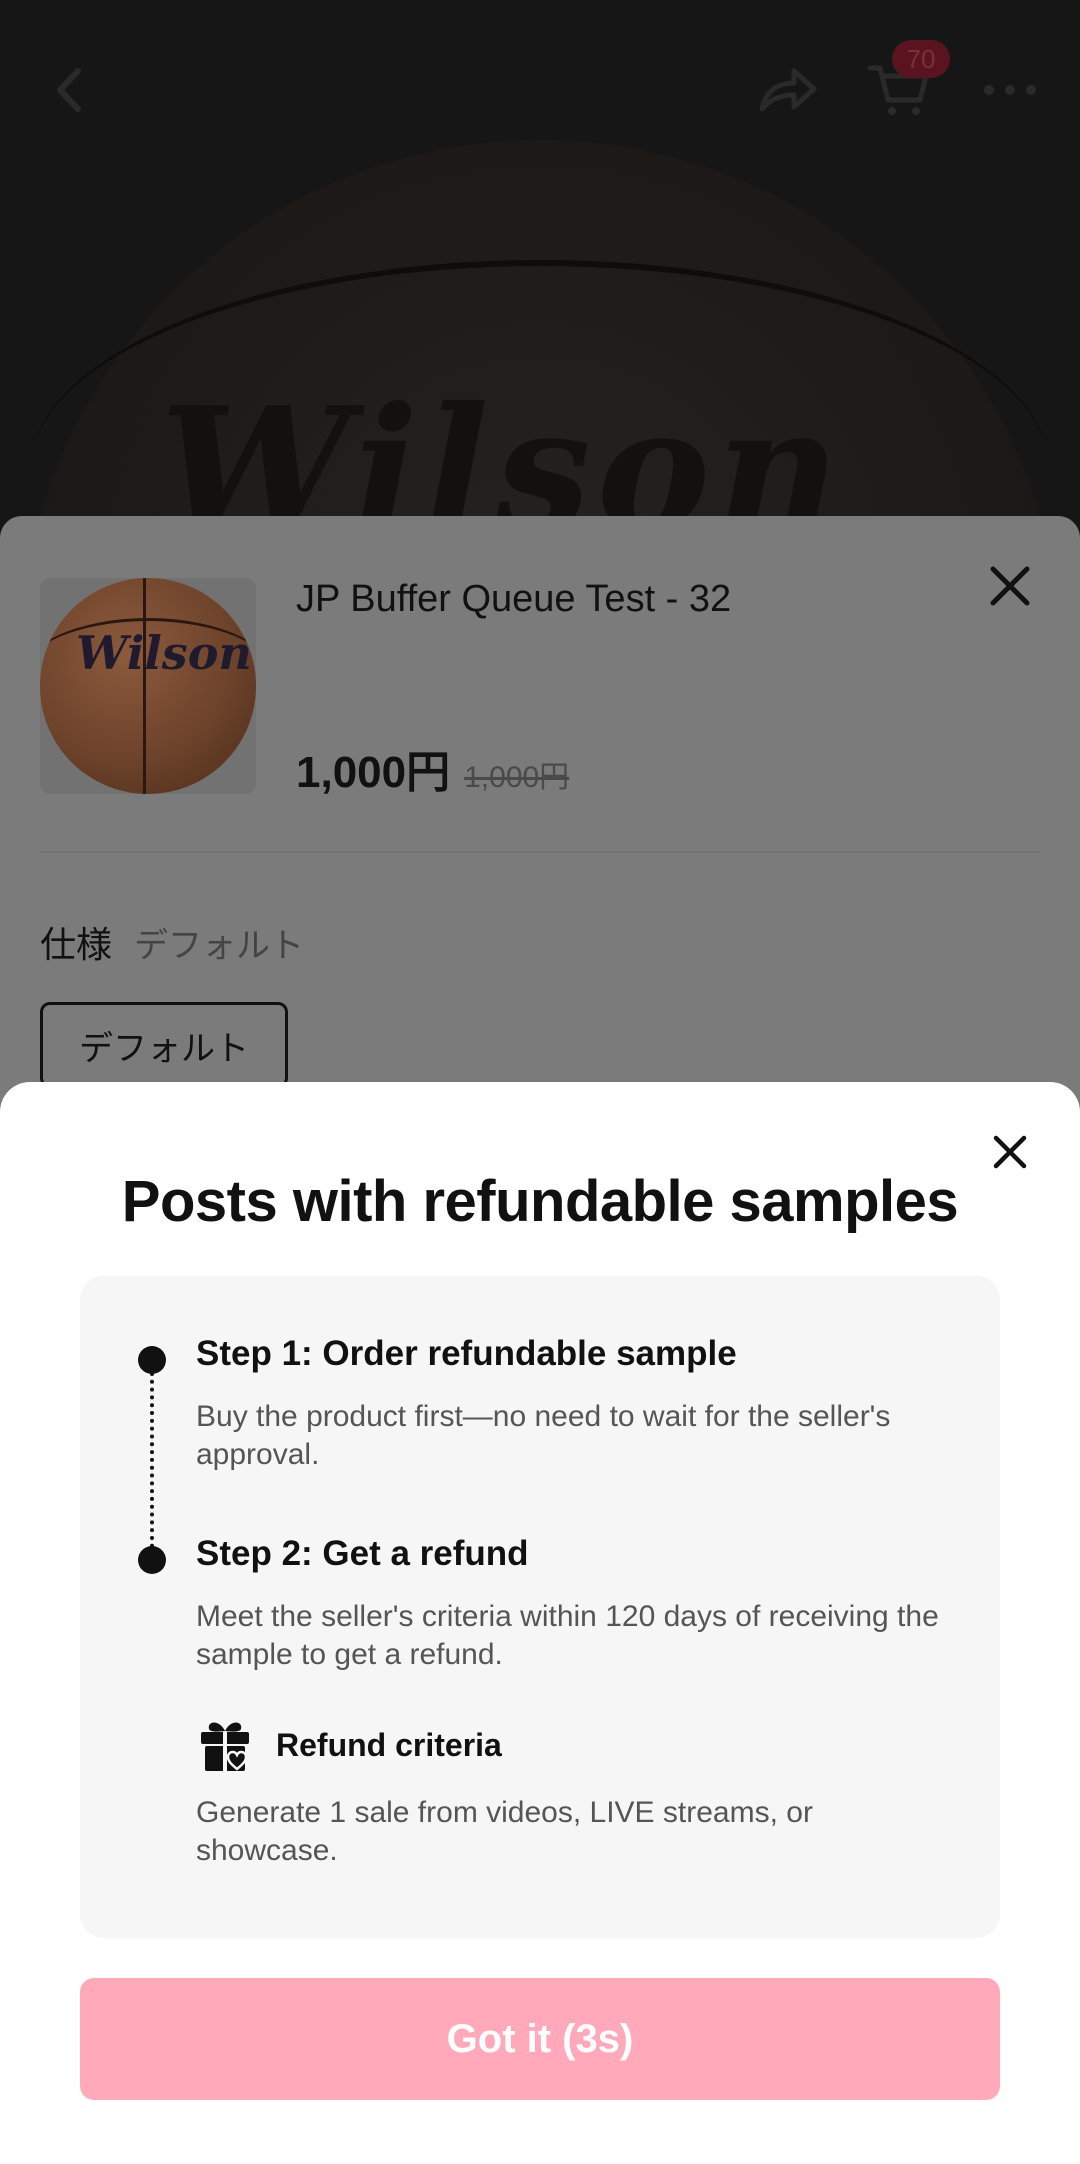  I want to click on back-icon, so click(70, 90).